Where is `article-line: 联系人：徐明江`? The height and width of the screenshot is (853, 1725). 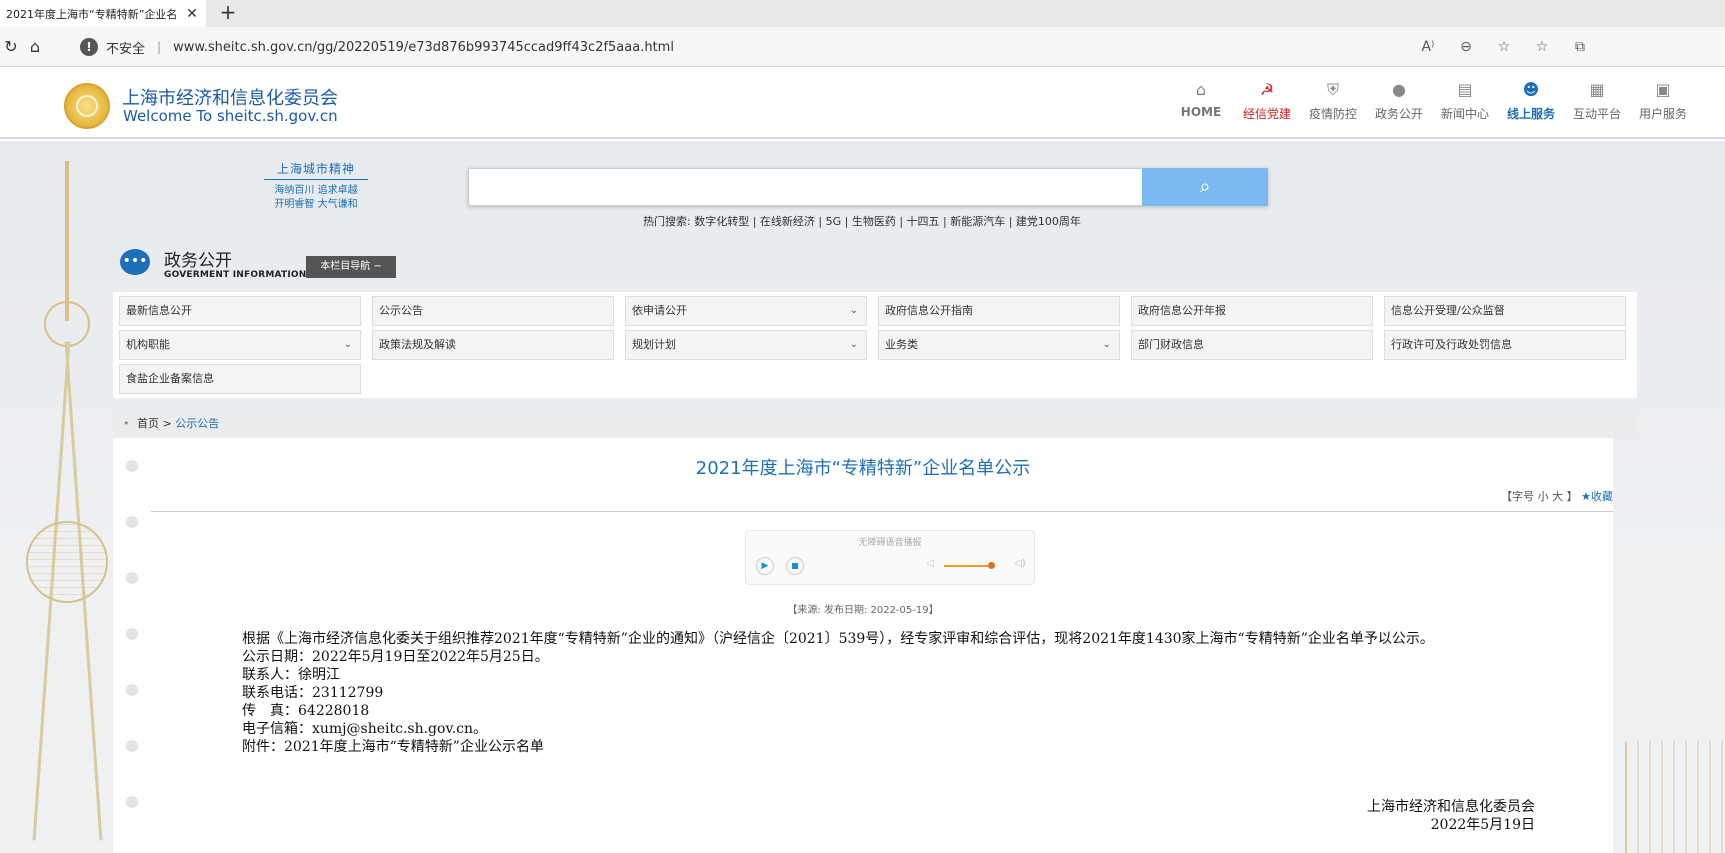
article-line: 联系人：徐明江 is located at coordinates (291, 675).